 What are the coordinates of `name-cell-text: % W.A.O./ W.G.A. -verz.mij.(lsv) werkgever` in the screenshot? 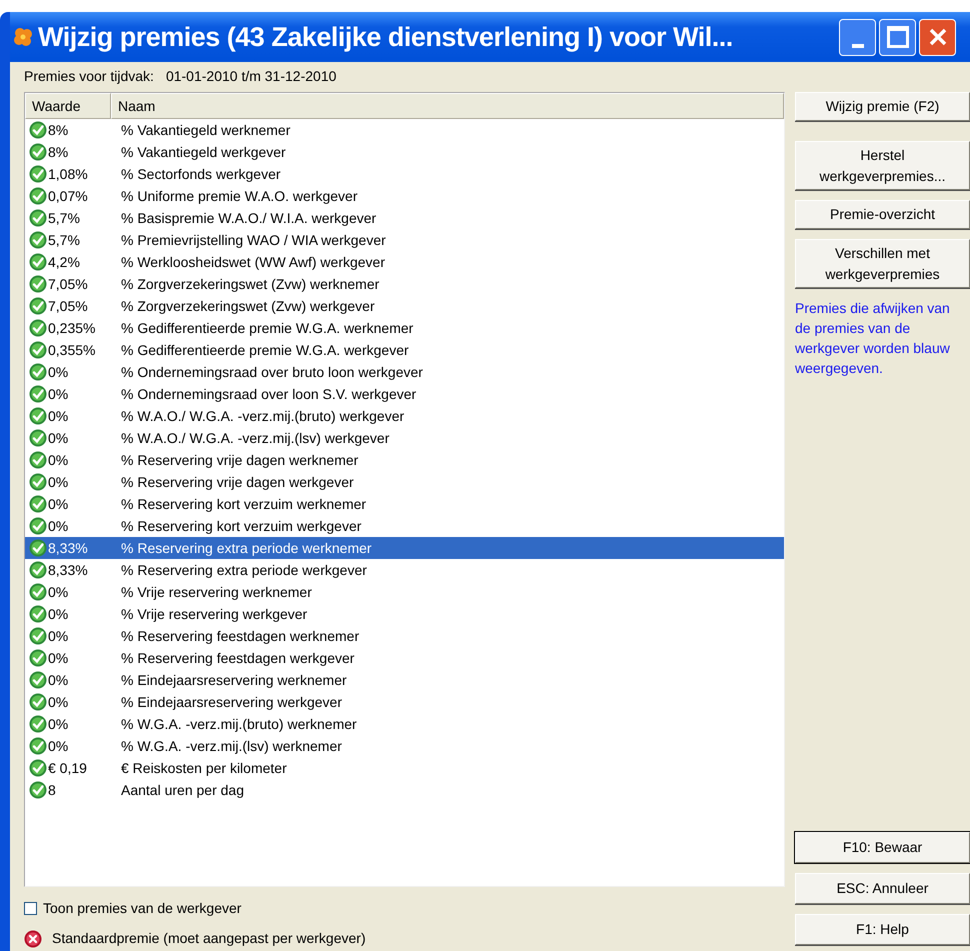 It's located at (255, 438).